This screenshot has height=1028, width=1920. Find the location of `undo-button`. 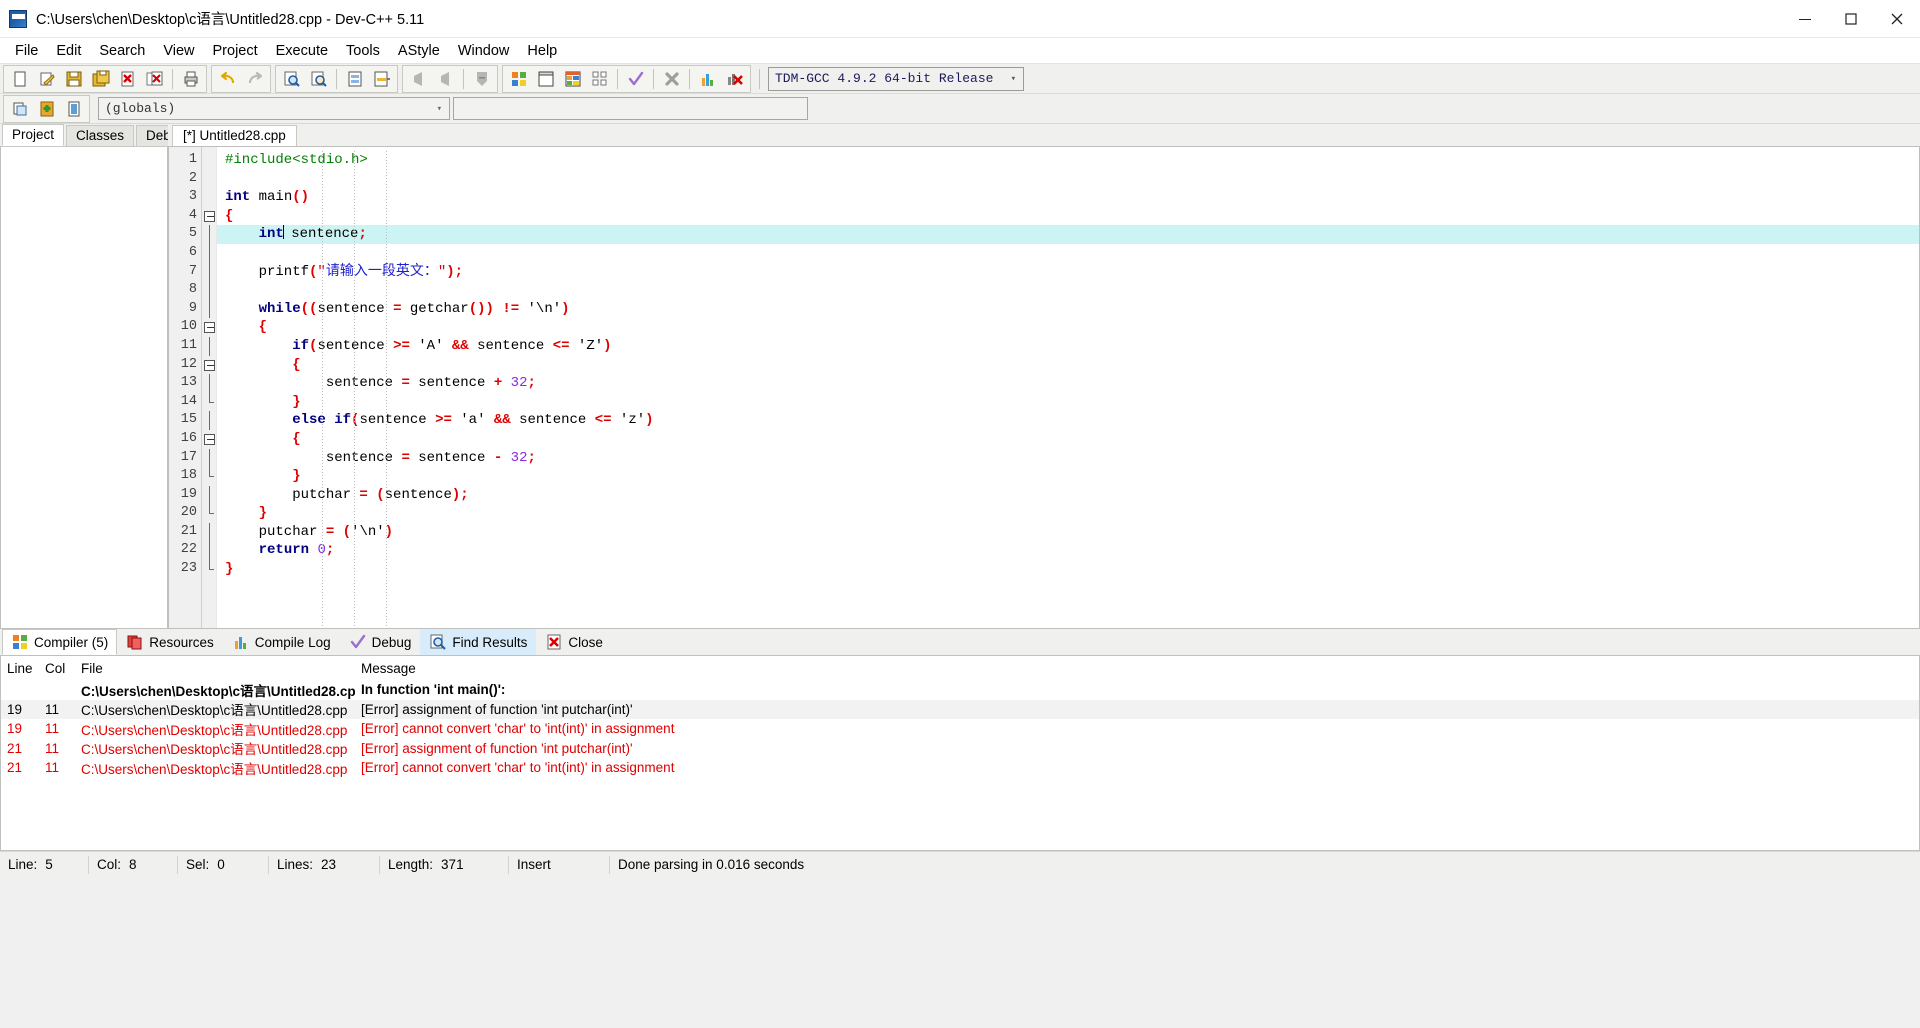

undo-button is located at coordinates (227, 79).